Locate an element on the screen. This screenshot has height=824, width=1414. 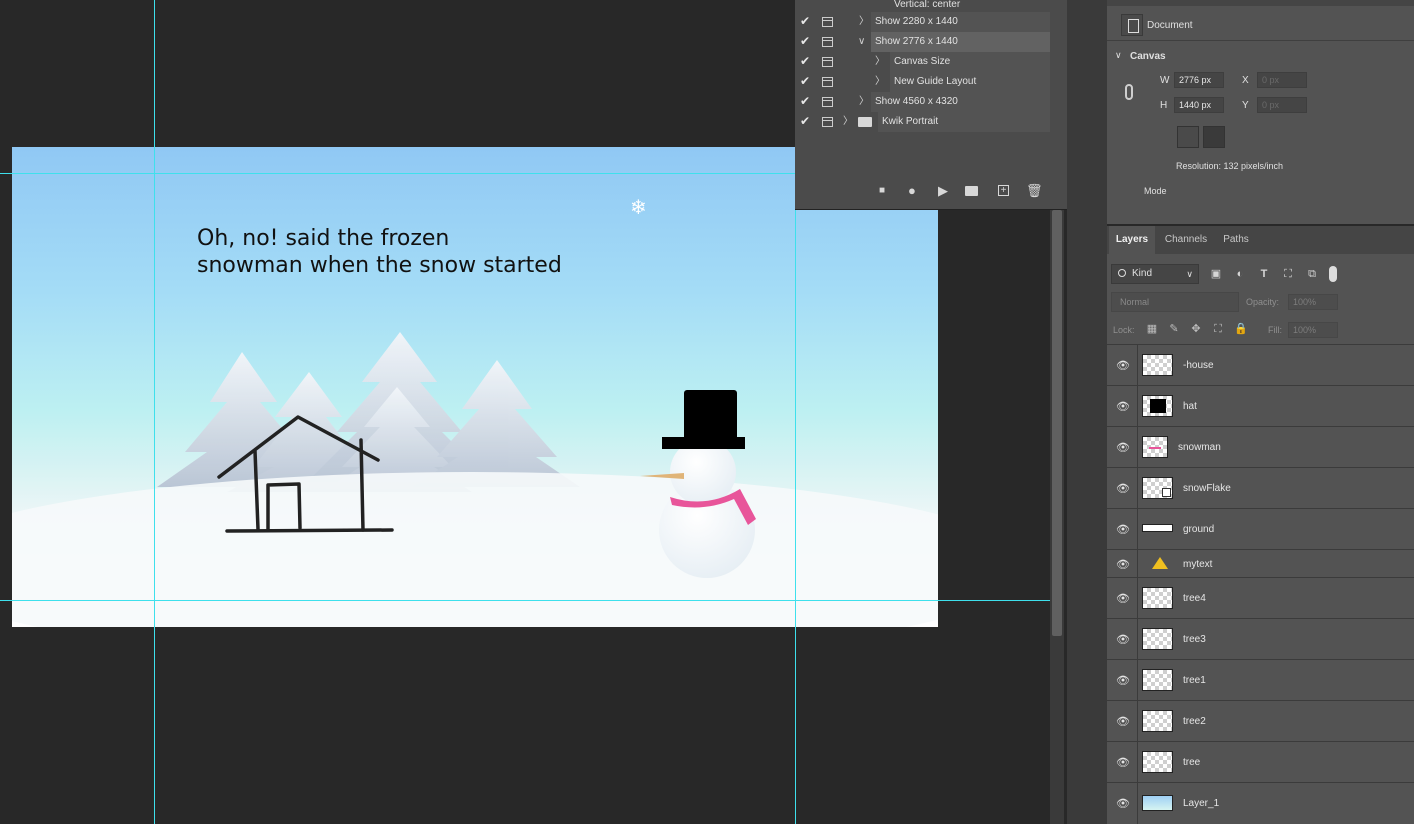
layer-row: 👁 Layer_1 is located at coordinates (1260, 803).